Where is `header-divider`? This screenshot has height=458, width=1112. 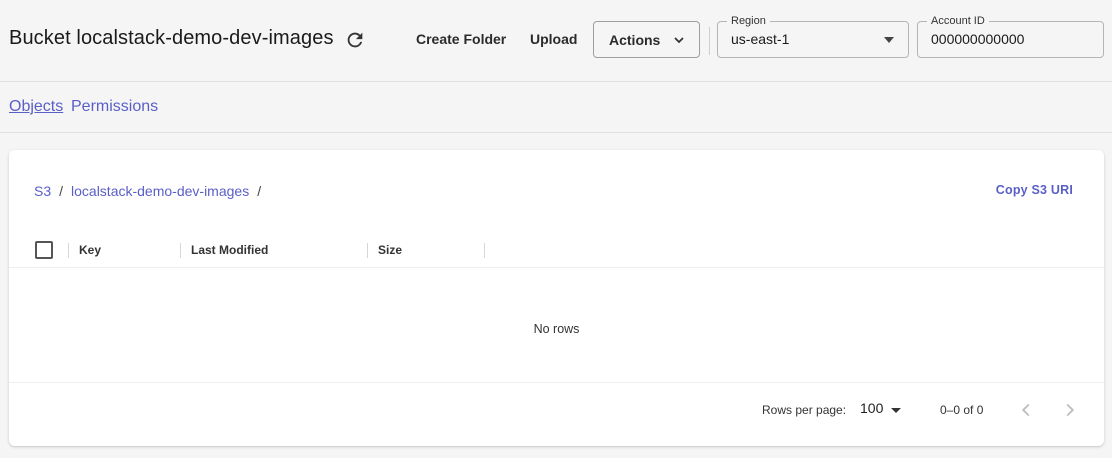 header-divider is located at coordinates (709, 41).